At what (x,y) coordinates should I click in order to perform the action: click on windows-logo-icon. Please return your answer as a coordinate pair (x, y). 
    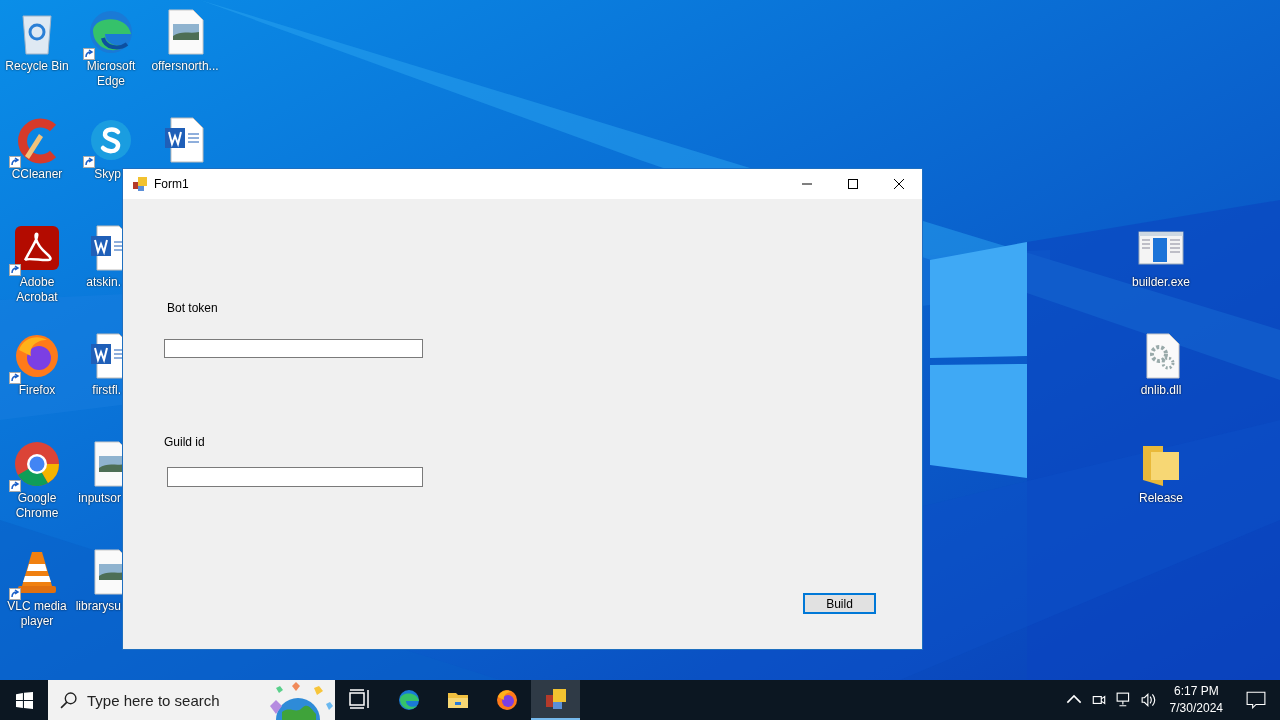
    Looking at the image, I should click on (24, 700).